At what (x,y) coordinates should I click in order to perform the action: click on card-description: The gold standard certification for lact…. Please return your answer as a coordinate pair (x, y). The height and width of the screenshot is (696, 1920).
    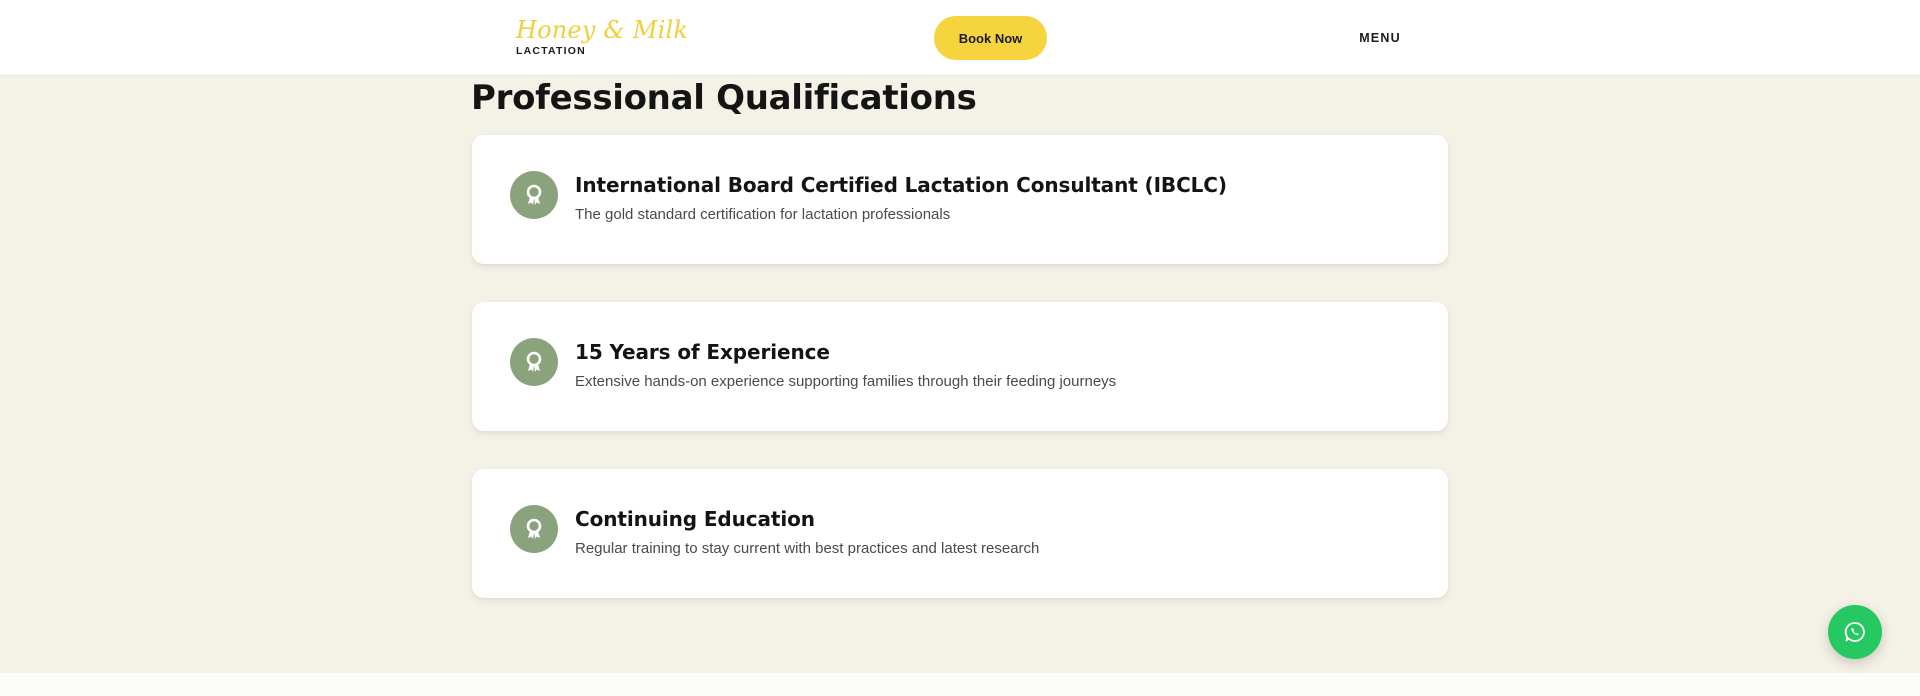
    Looking at the image, I should click on (763, 214).